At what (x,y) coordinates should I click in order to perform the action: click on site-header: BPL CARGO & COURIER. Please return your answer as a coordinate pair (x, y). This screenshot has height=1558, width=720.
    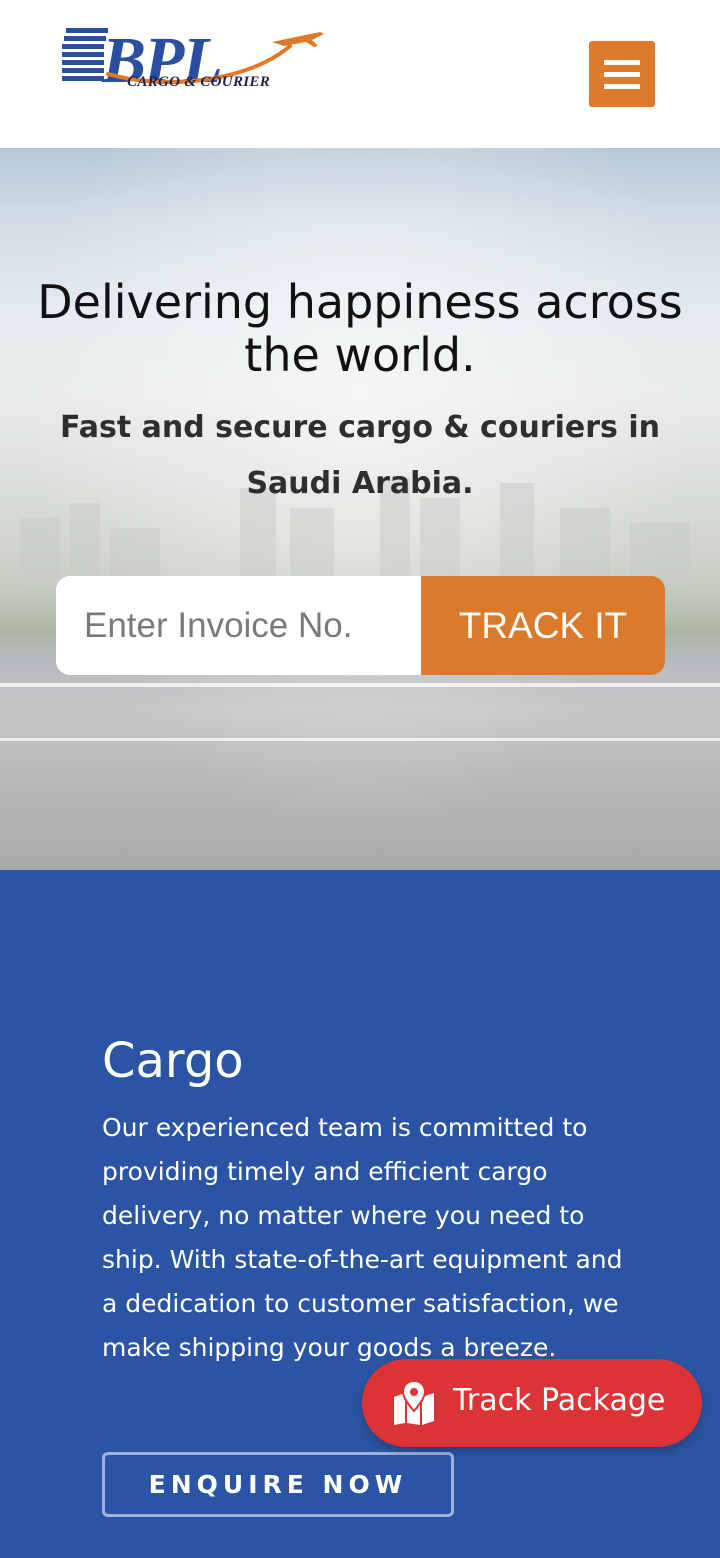
    Looking at the image, I should click on (360, 74).